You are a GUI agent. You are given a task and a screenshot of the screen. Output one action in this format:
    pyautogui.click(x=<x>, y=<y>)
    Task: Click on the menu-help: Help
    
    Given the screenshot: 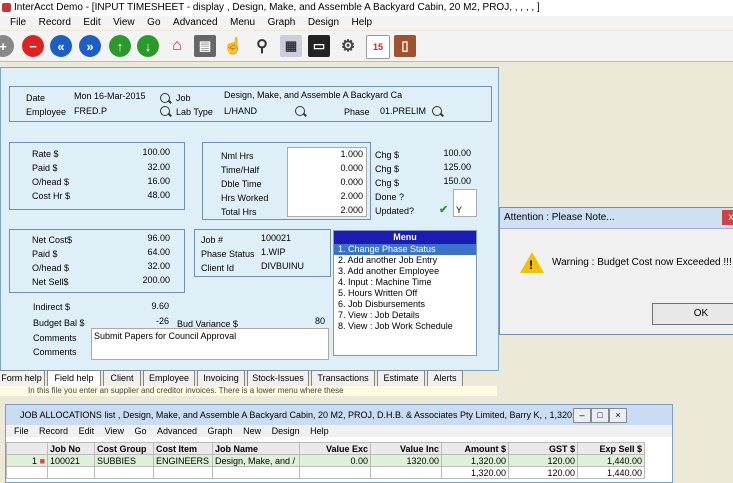 What is the action you would take?
    pyautogui.click(x=362, y=22)
    